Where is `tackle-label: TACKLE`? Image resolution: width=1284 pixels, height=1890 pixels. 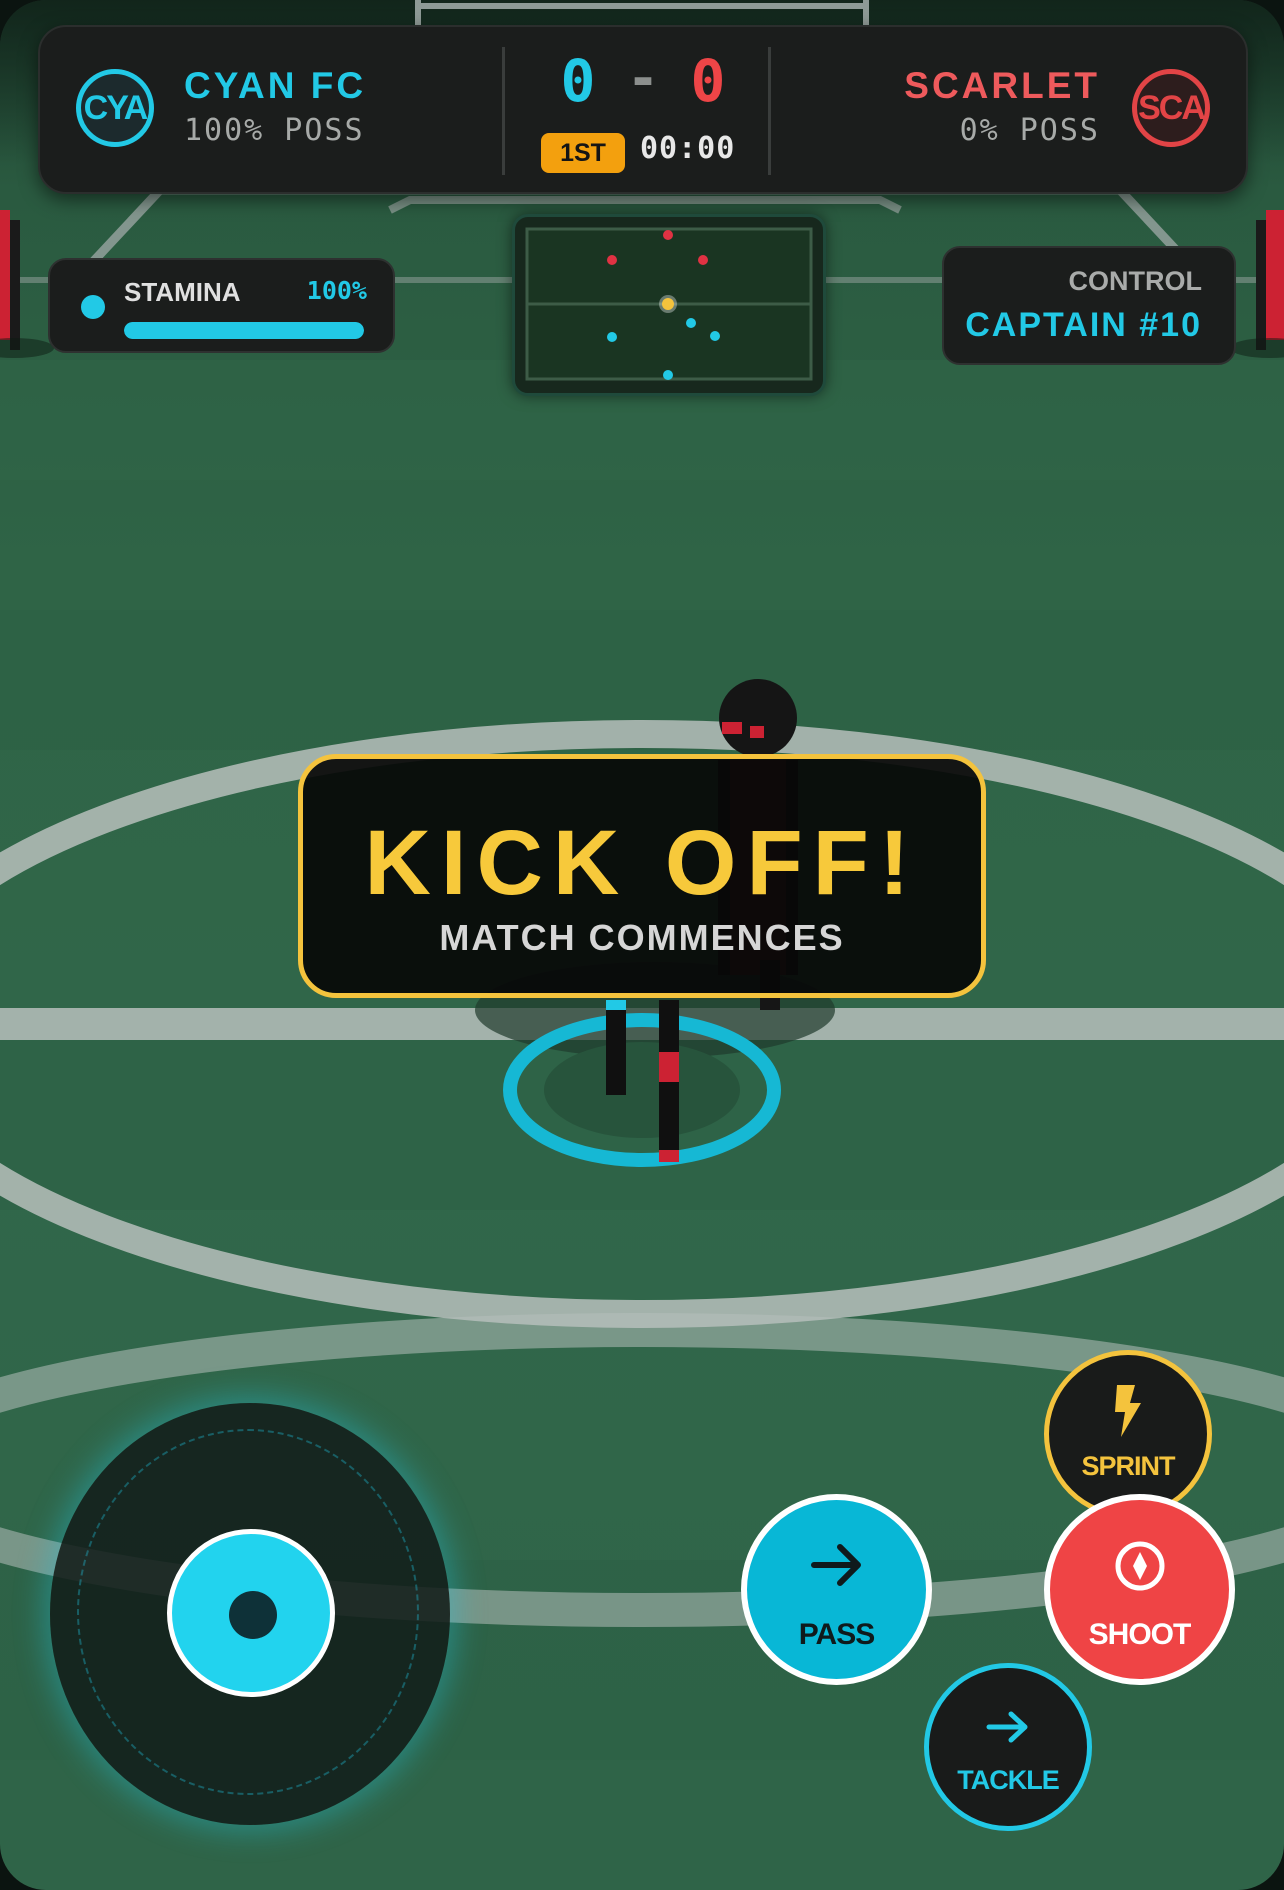
tackle-label: TACKLE is located at coordinates (1008, 1780).